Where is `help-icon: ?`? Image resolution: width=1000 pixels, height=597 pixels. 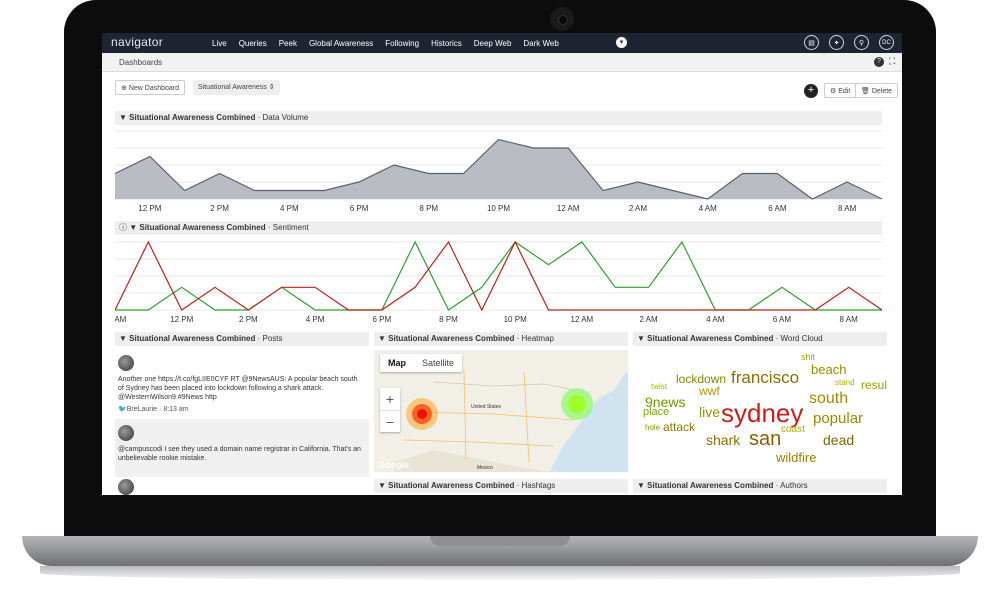
help-icon: ? is located at coordinates (879, 62).